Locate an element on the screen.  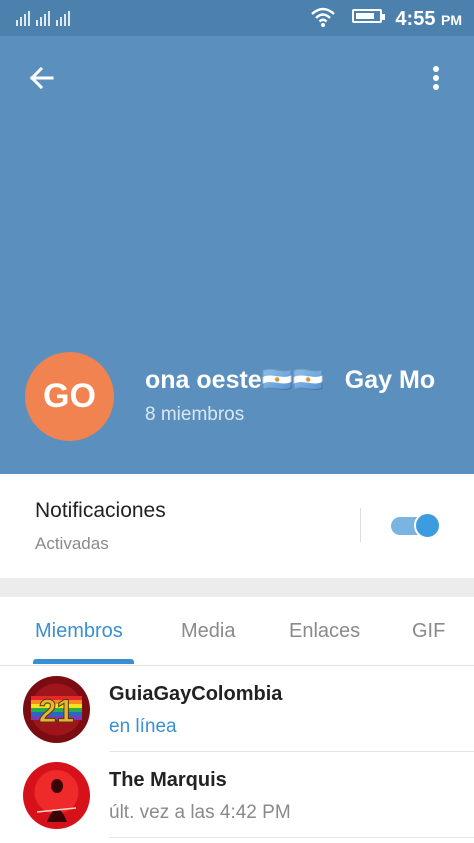
notifications-title: Notificaciones is located at coordinates (100, 510).